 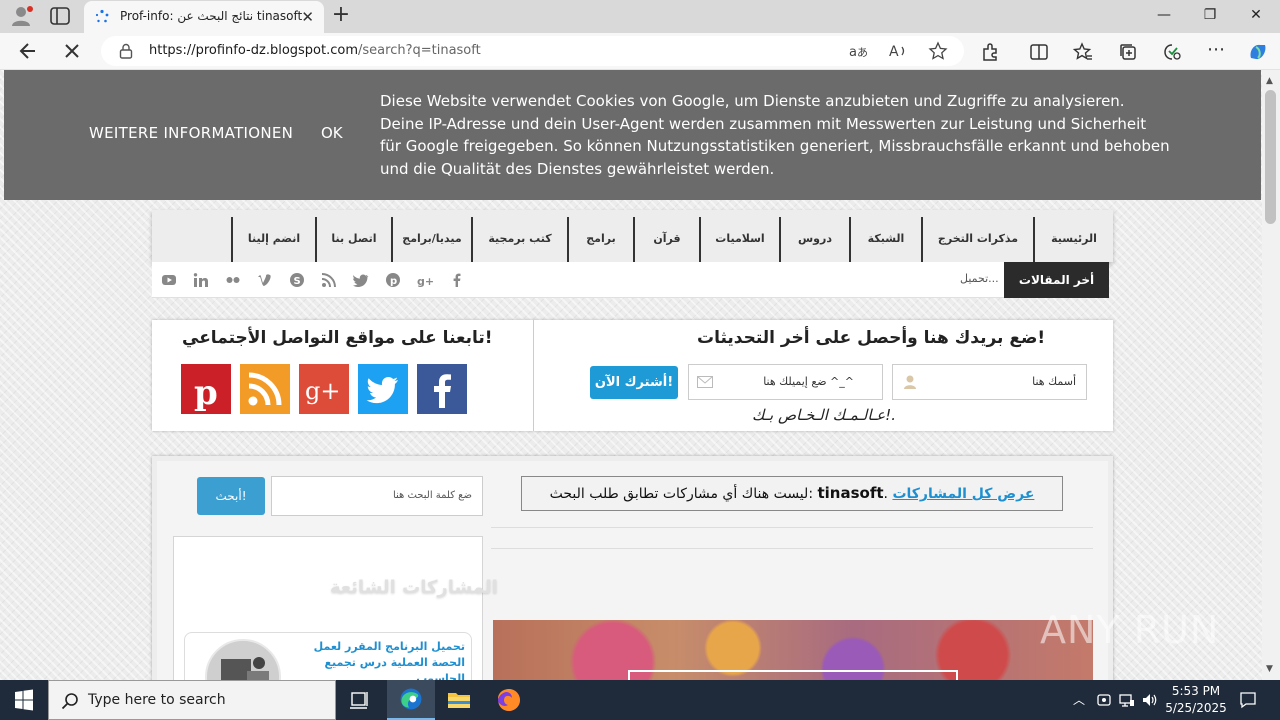 I want to click on cookie-ok-button: OK, so click(x=332, y=133).